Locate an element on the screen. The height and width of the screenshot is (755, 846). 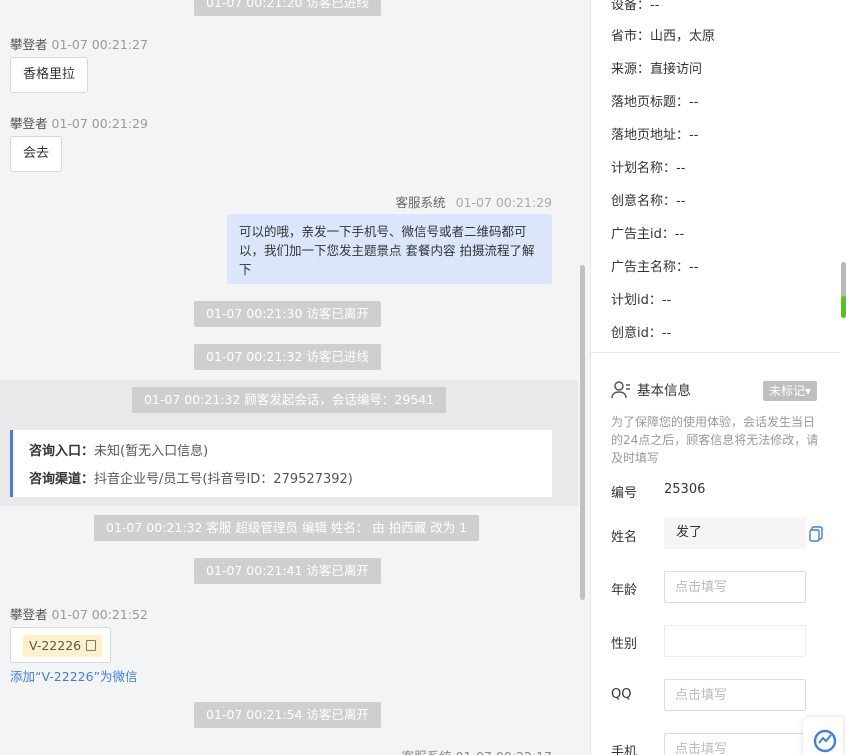
id-value: 25306 is located at coordinates (685, 489).